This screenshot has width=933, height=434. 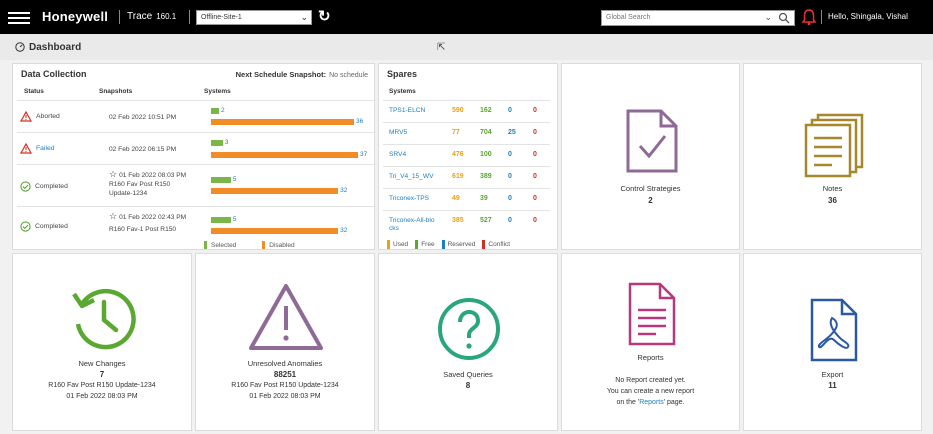 I want to click on search-placeholder: Global Search, so click(x=628, y=17).